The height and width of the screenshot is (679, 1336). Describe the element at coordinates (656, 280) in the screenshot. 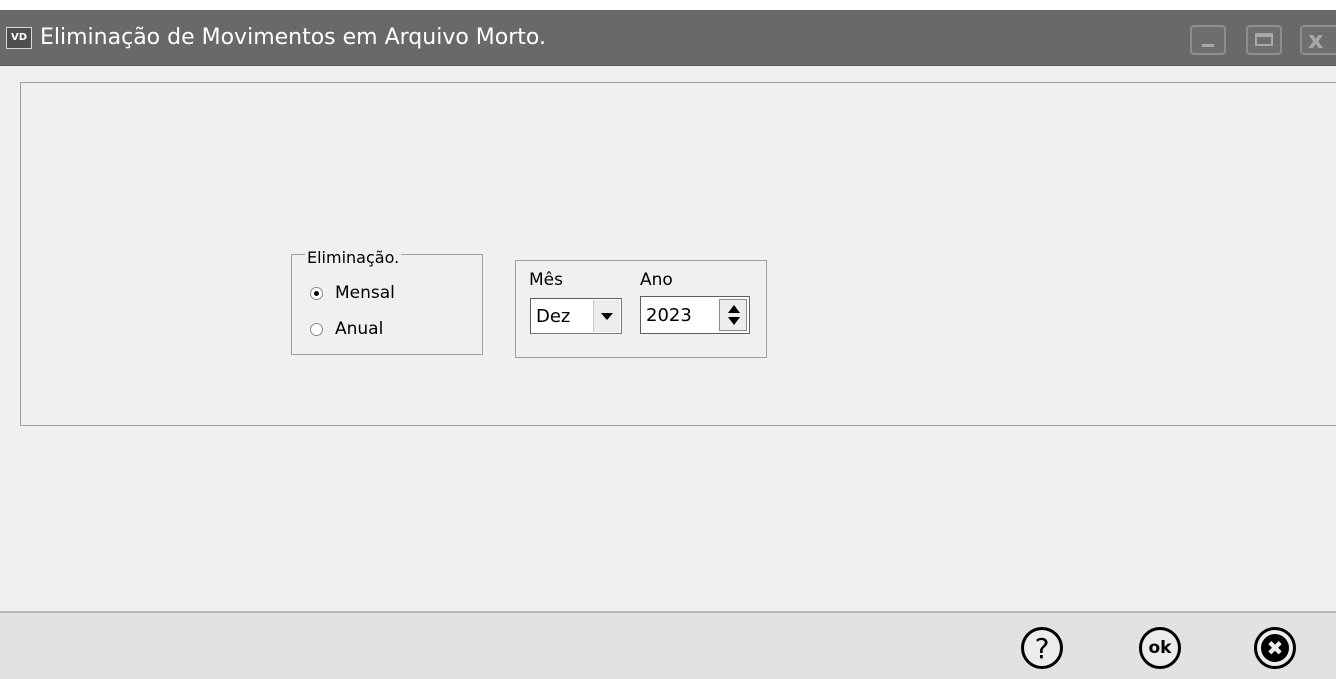

I see `year-label: Ano` at that location.